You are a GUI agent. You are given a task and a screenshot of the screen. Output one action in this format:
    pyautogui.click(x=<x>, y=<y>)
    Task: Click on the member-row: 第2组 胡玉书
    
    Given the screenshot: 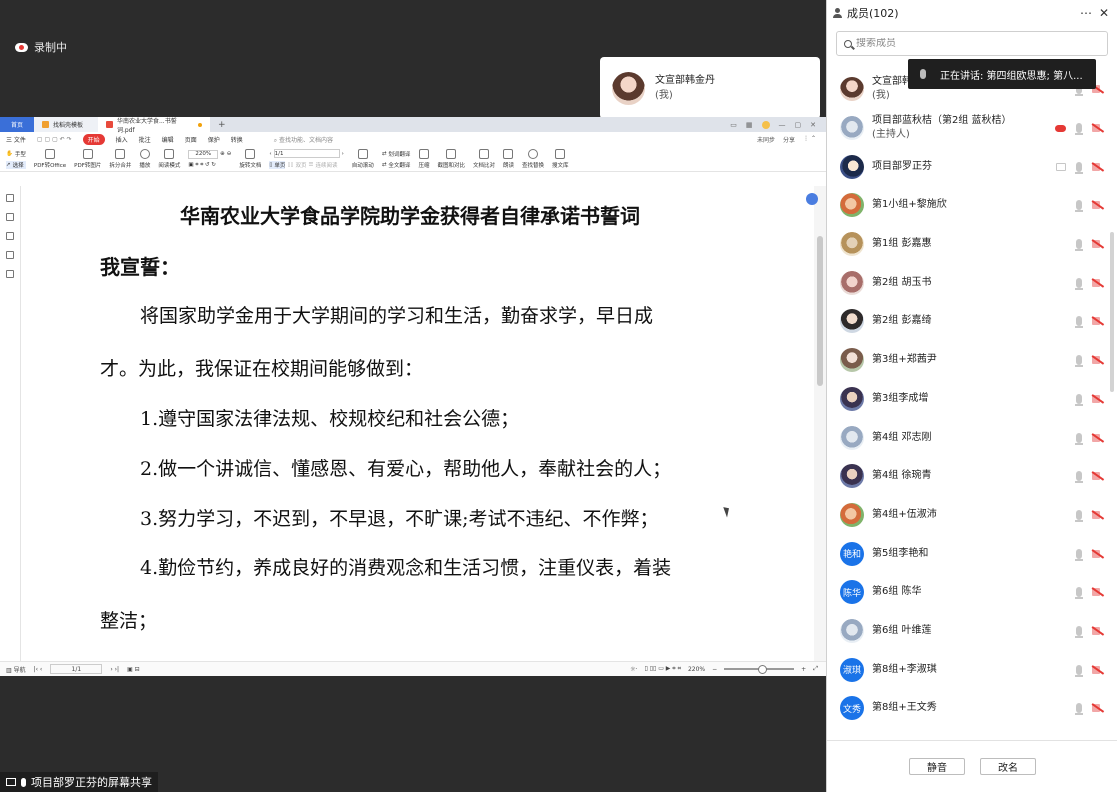 What is the action you would take?
    pyautogui.click(x=972, y=282)
    